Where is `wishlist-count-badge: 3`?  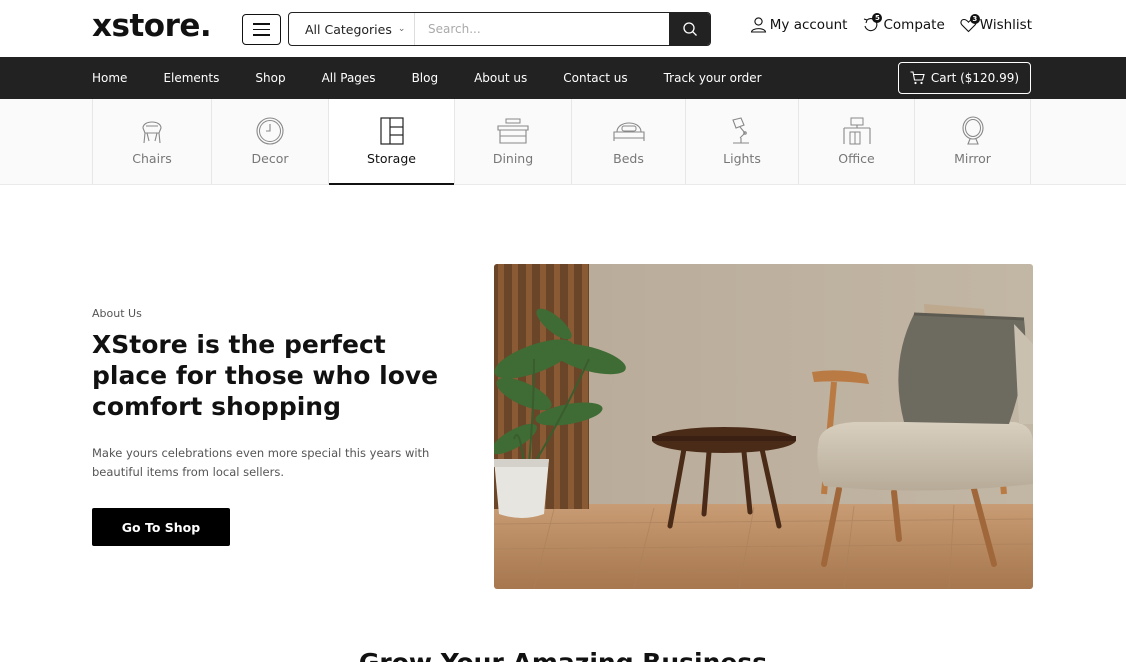
wishlist-count-badge: 3 is located at coordinates (974, 18).